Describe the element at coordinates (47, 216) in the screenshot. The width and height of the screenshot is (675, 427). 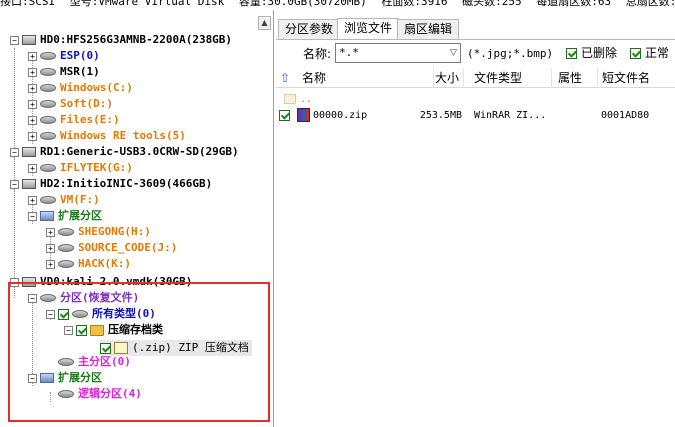
I see `extended-partition-icon` at that location.